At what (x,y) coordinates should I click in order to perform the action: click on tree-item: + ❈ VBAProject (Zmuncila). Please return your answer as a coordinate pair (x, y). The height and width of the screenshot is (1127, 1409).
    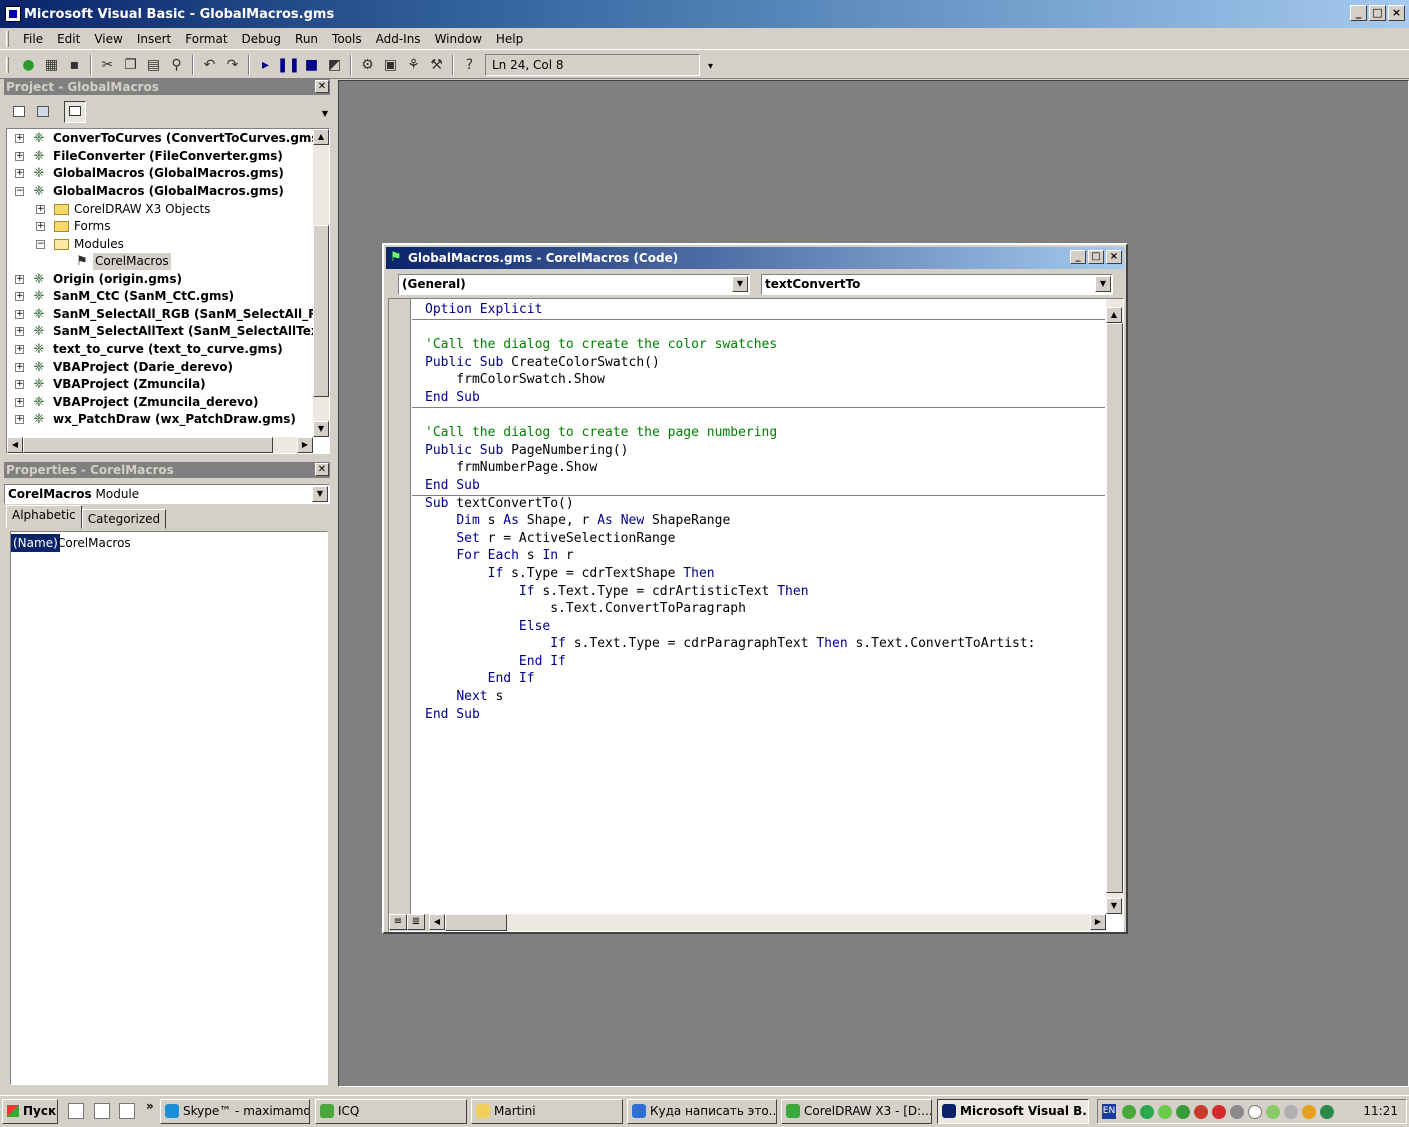
    Looking at the image, I should click on (160, 384).